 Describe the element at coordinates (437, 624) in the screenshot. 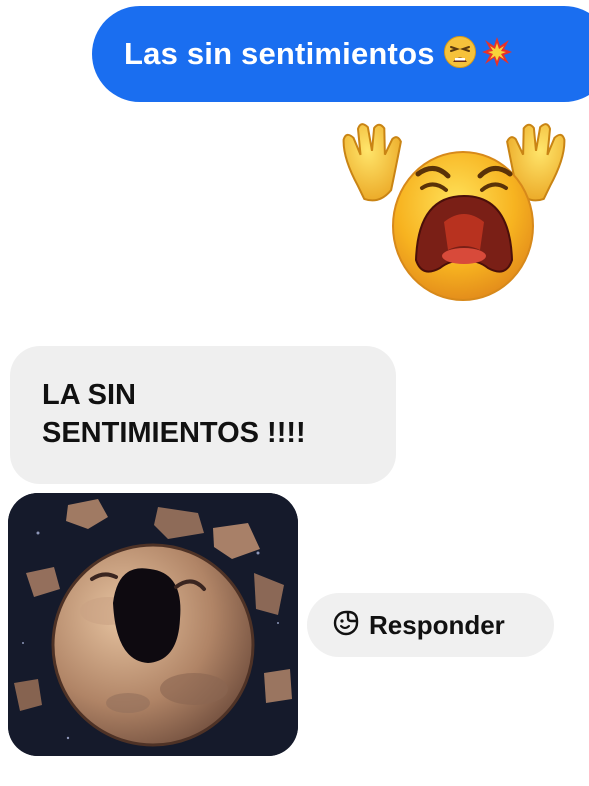

I see `reply-label: Responder` at that location.